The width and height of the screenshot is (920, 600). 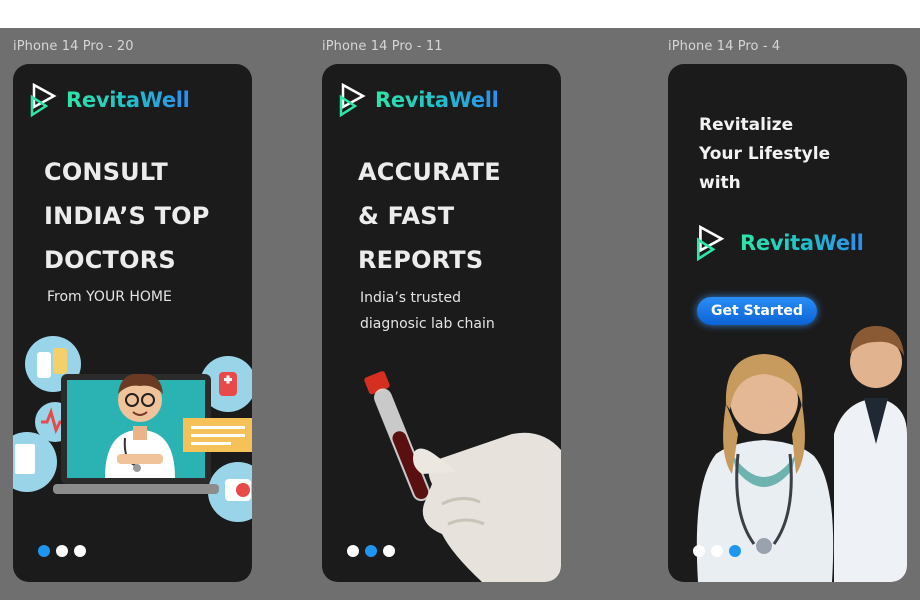 I want to click on subtitle-line: India’s trusted, so click(x=410, y=298).